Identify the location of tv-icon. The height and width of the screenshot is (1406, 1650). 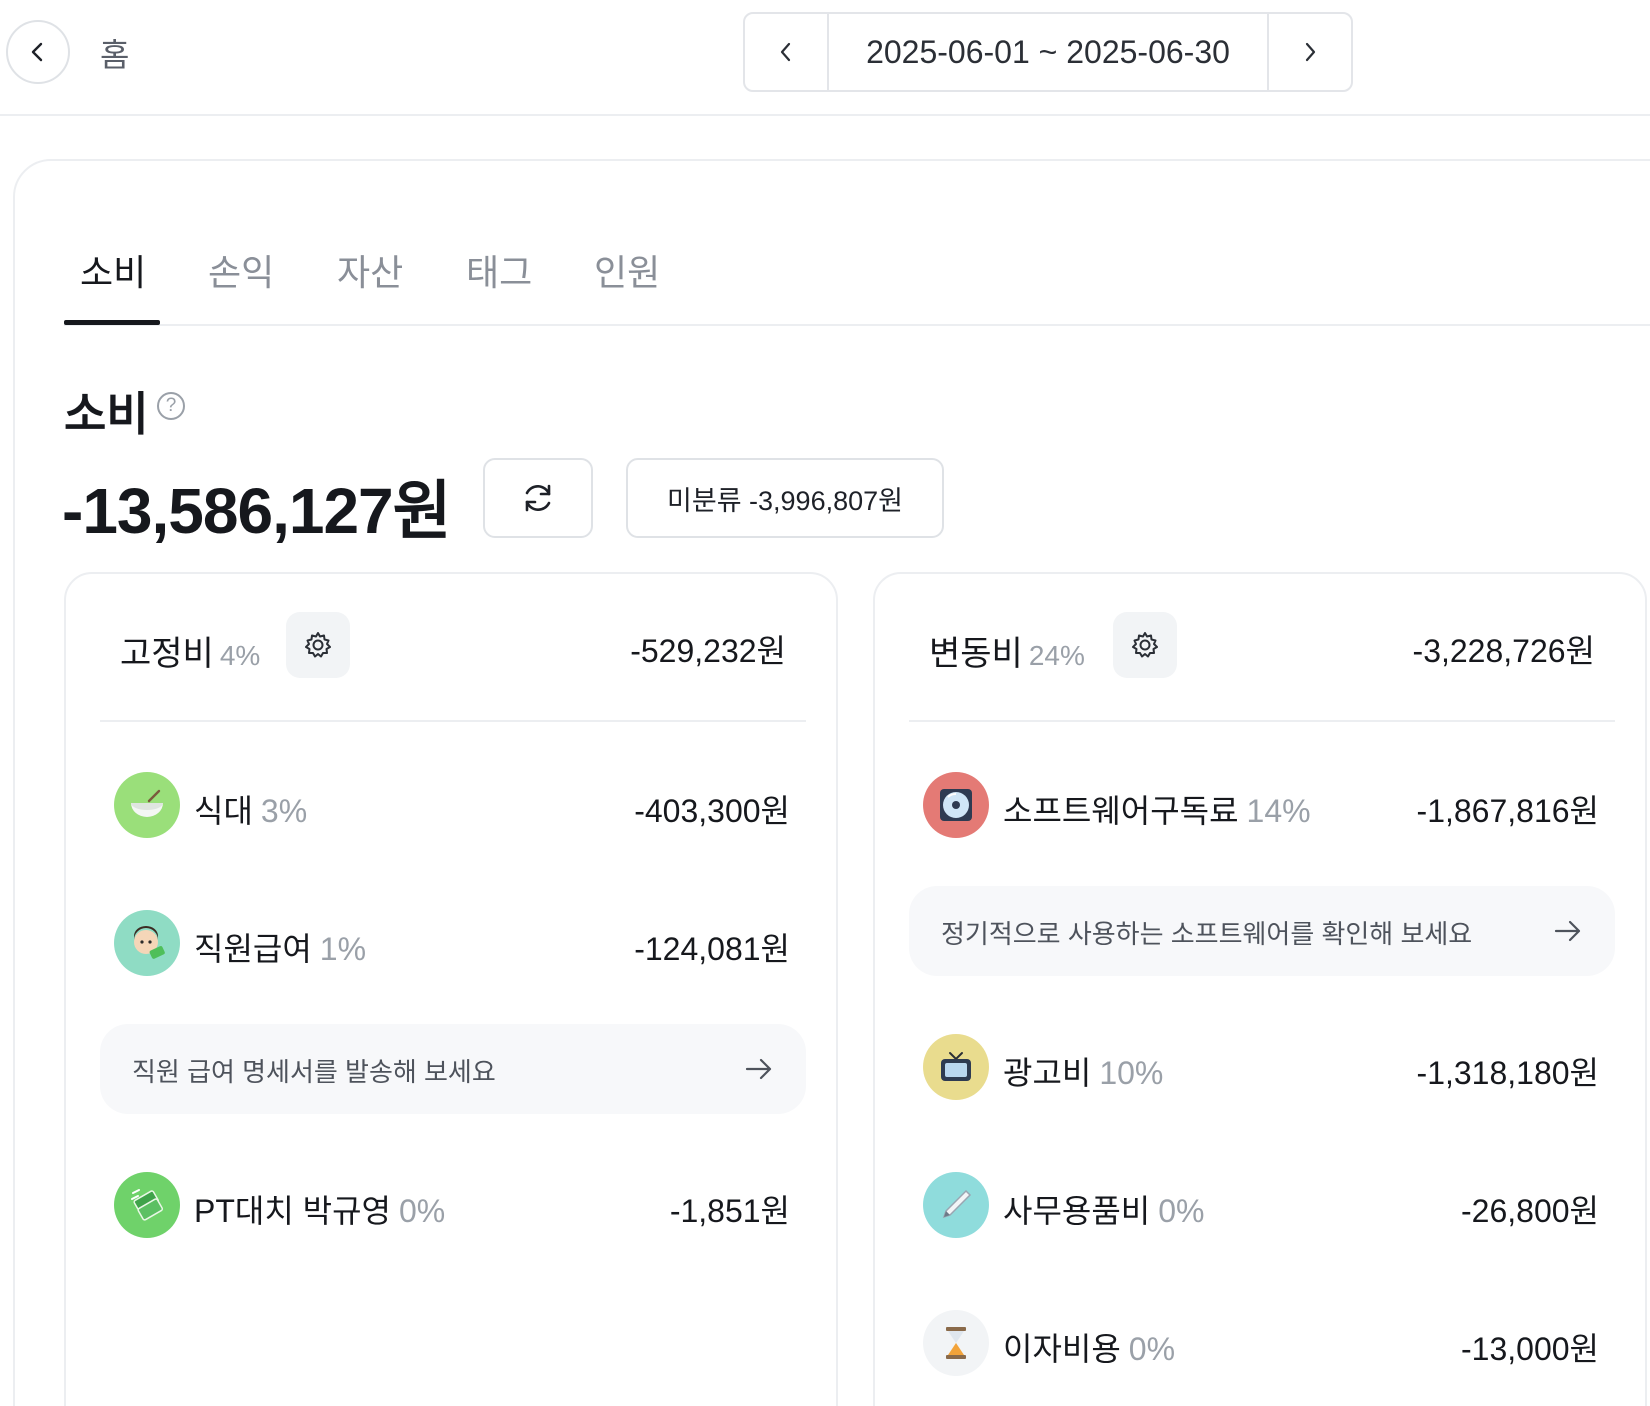
(956, 1067).